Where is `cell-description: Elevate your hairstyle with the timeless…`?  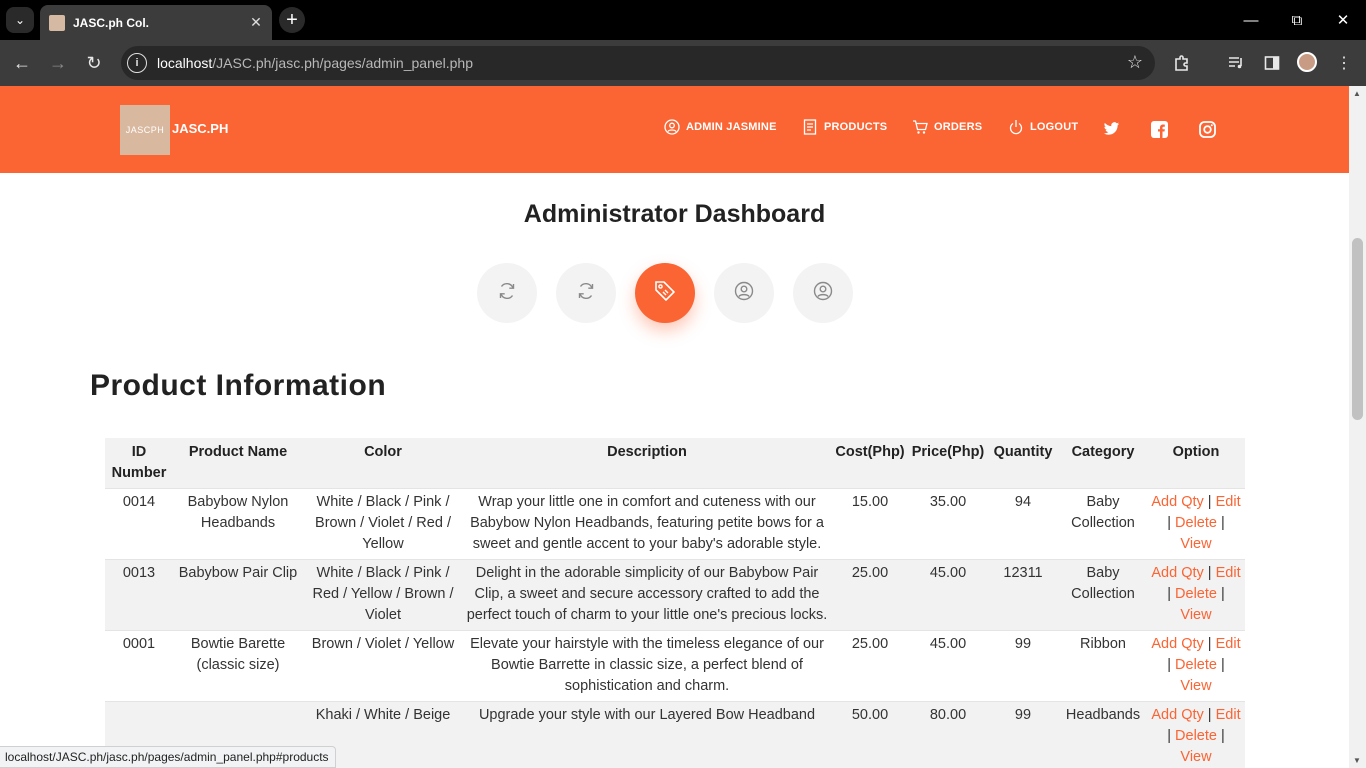
cell-description: Elevate your hairstyle with the timeless… is located at coordinates (647, 666).